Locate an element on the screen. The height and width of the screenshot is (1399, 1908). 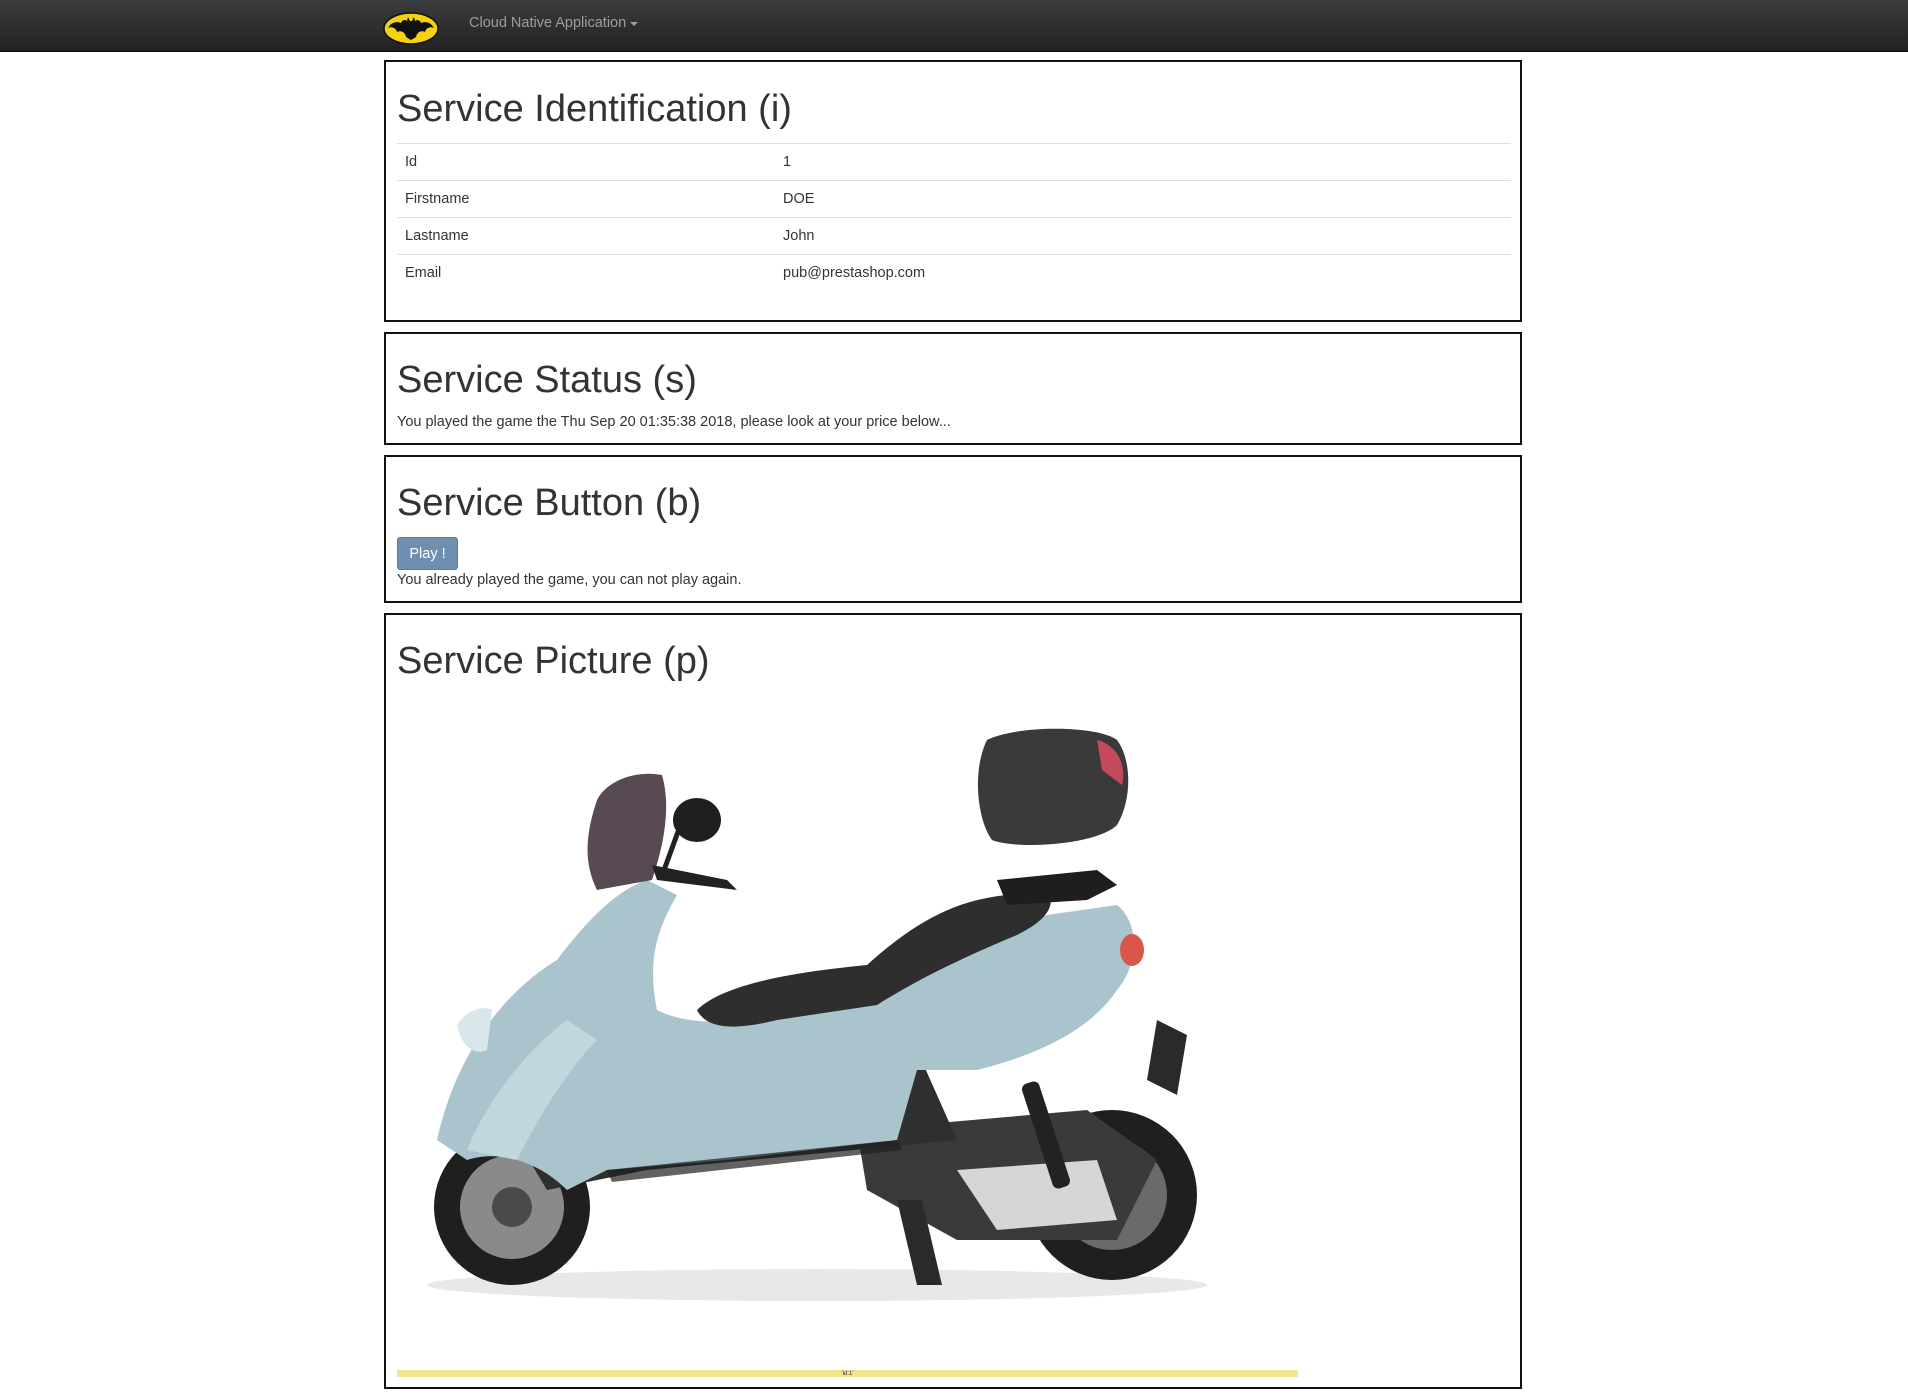
batman-logo-icon is located at coordinates (411, 28).